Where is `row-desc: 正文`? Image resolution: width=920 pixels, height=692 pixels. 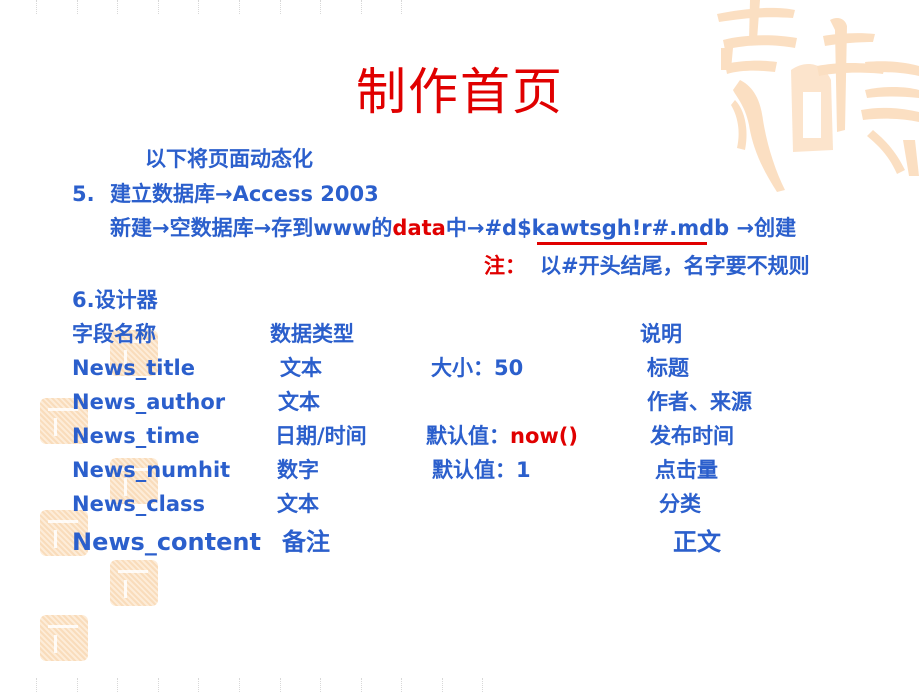 row-desc: 正文 is located at coordinates (697, 542).